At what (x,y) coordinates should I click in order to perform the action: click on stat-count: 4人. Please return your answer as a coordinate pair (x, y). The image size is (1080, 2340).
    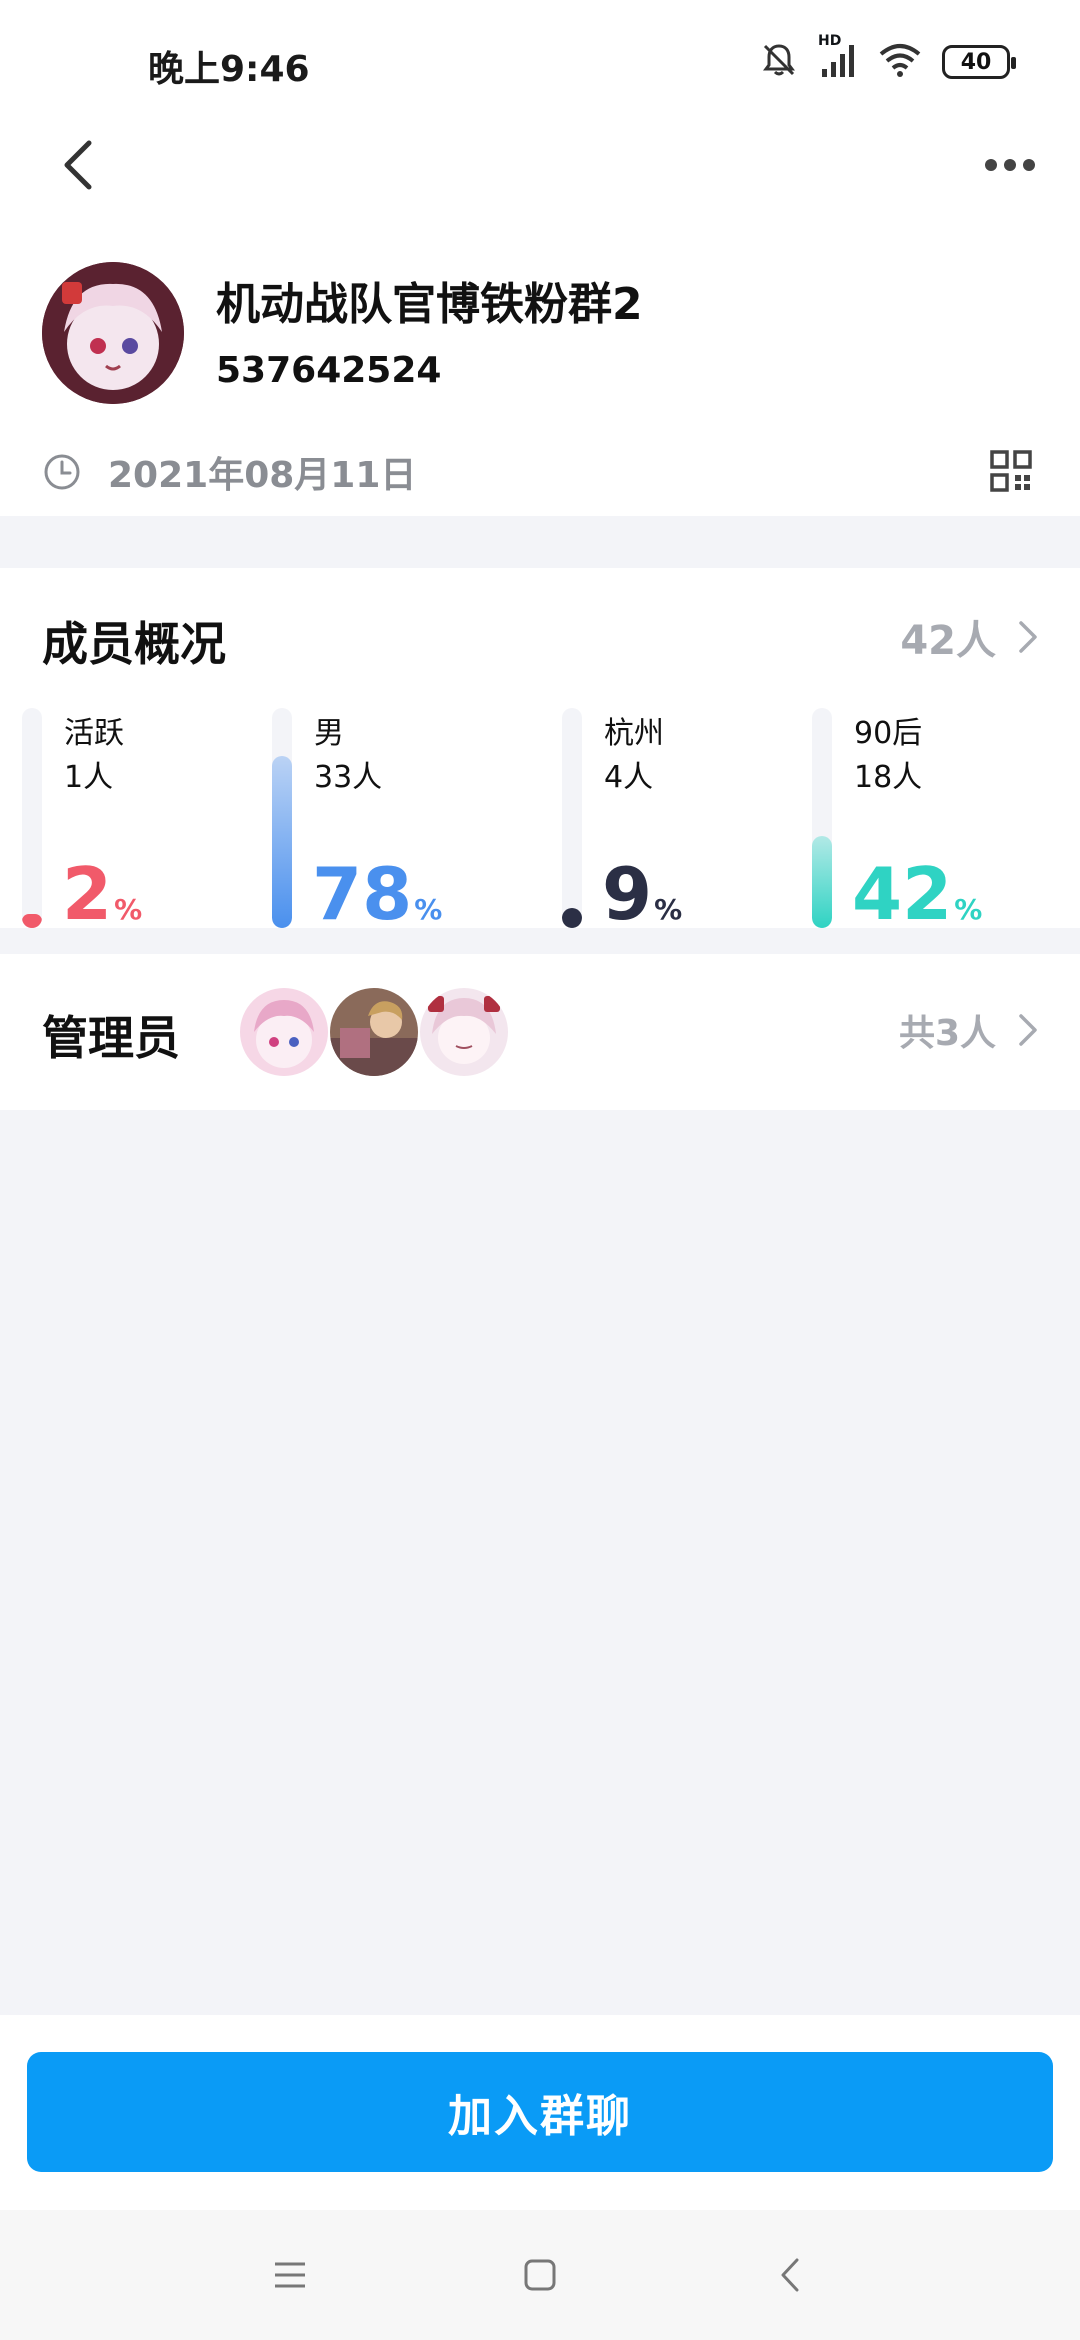
    Looking at the image, I should click on (629, 777).